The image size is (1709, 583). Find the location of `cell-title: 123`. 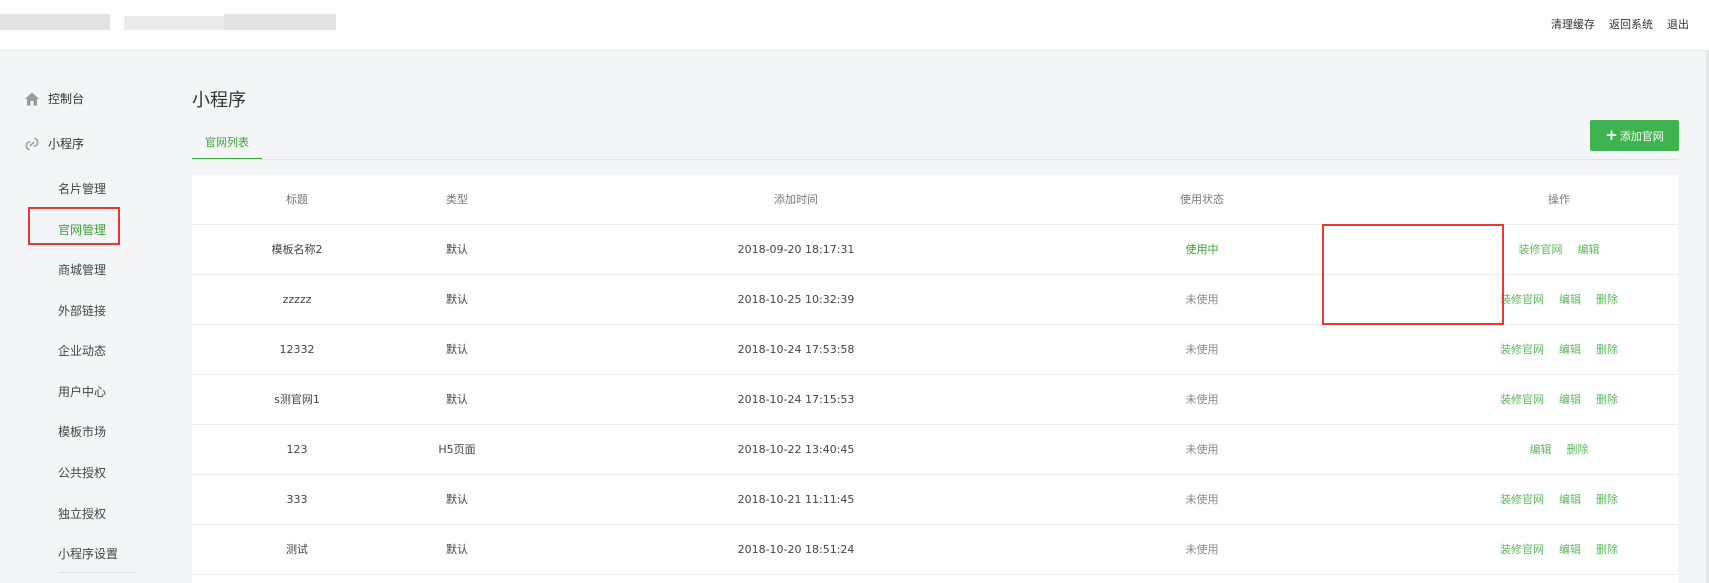

cell-title: 123 is located at coordinates (297, 449).